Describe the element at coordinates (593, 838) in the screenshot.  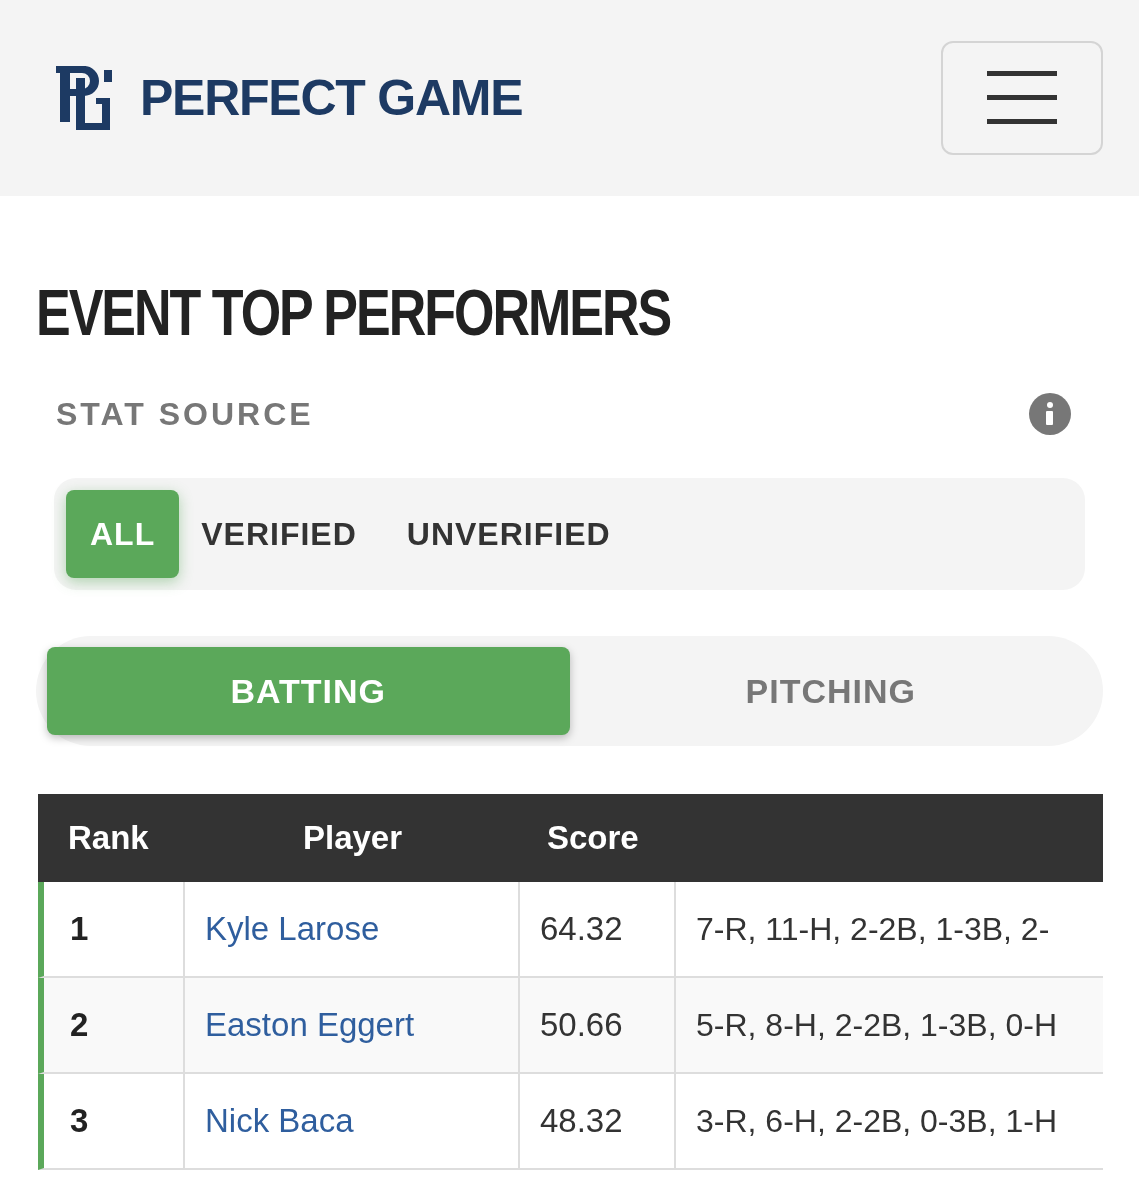
I see `column-header: Score` at that location.